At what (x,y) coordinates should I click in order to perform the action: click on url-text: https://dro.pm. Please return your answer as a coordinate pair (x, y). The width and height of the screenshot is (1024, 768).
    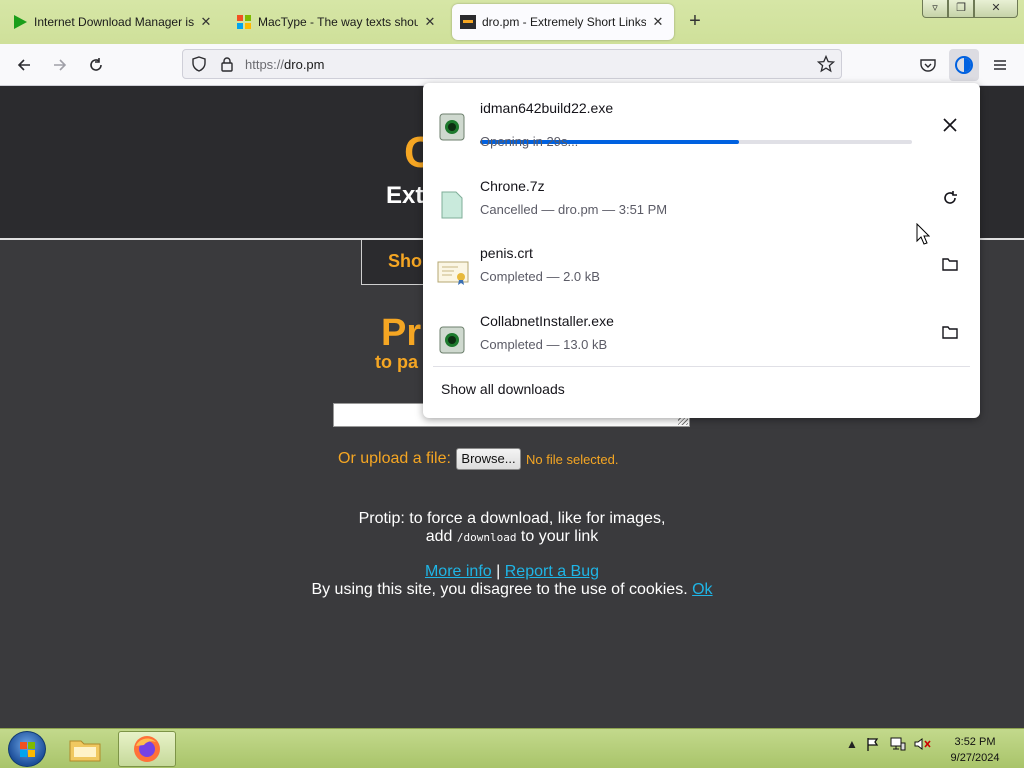
    Looking at the image, I should click on (285, 64).